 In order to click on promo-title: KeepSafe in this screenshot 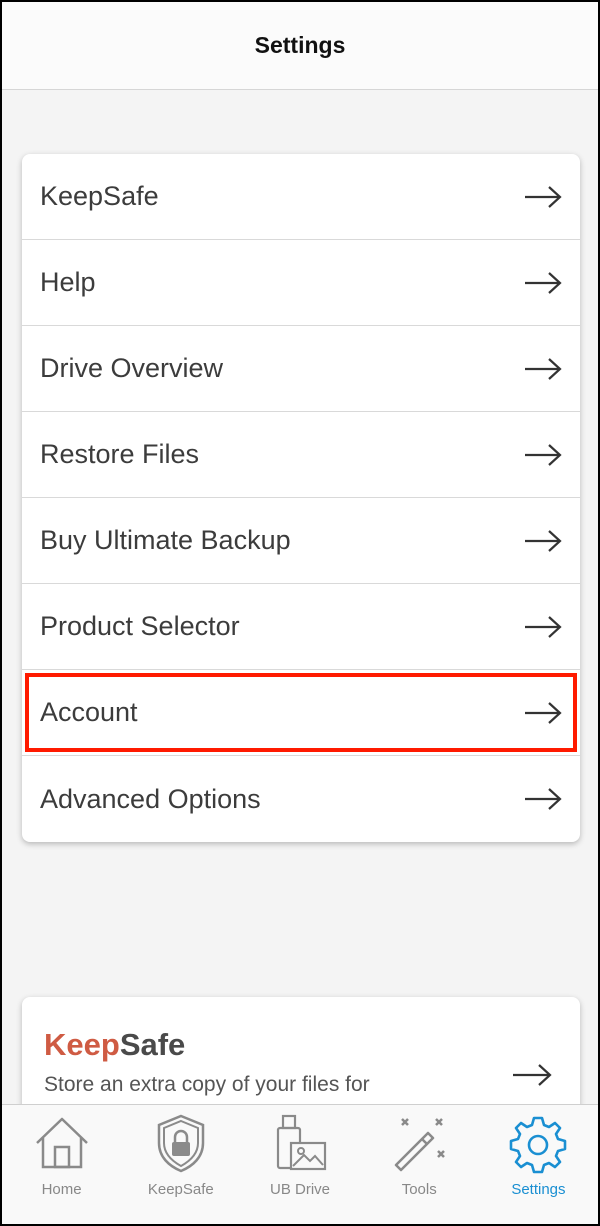, I will do `click(114, 1045)`.